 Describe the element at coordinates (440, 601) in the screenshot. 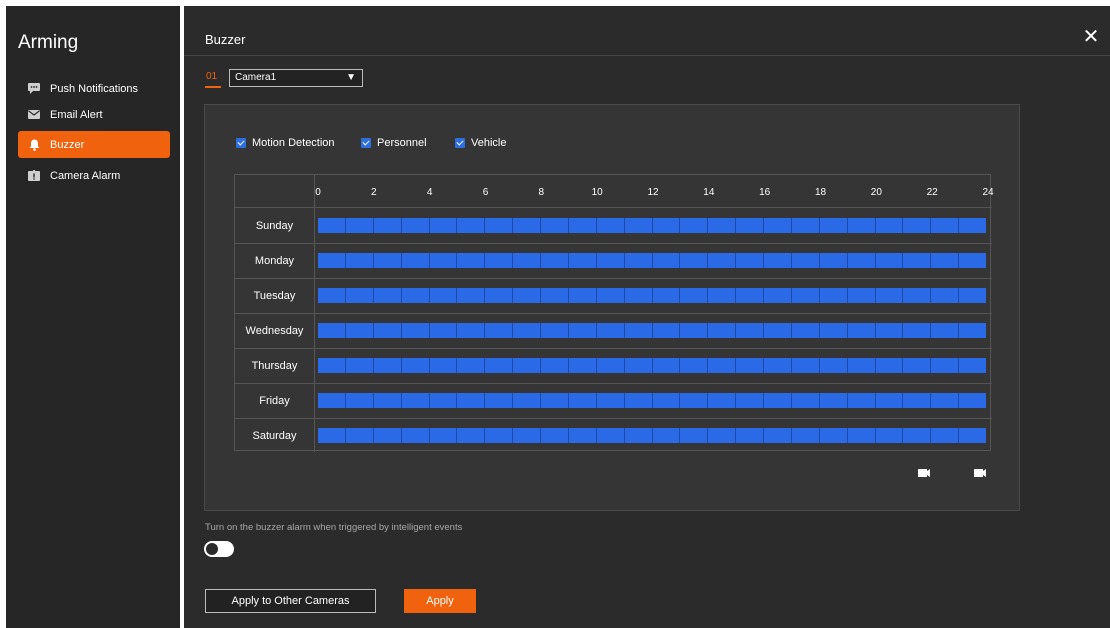

I see `apply-button: Apply` at that location.